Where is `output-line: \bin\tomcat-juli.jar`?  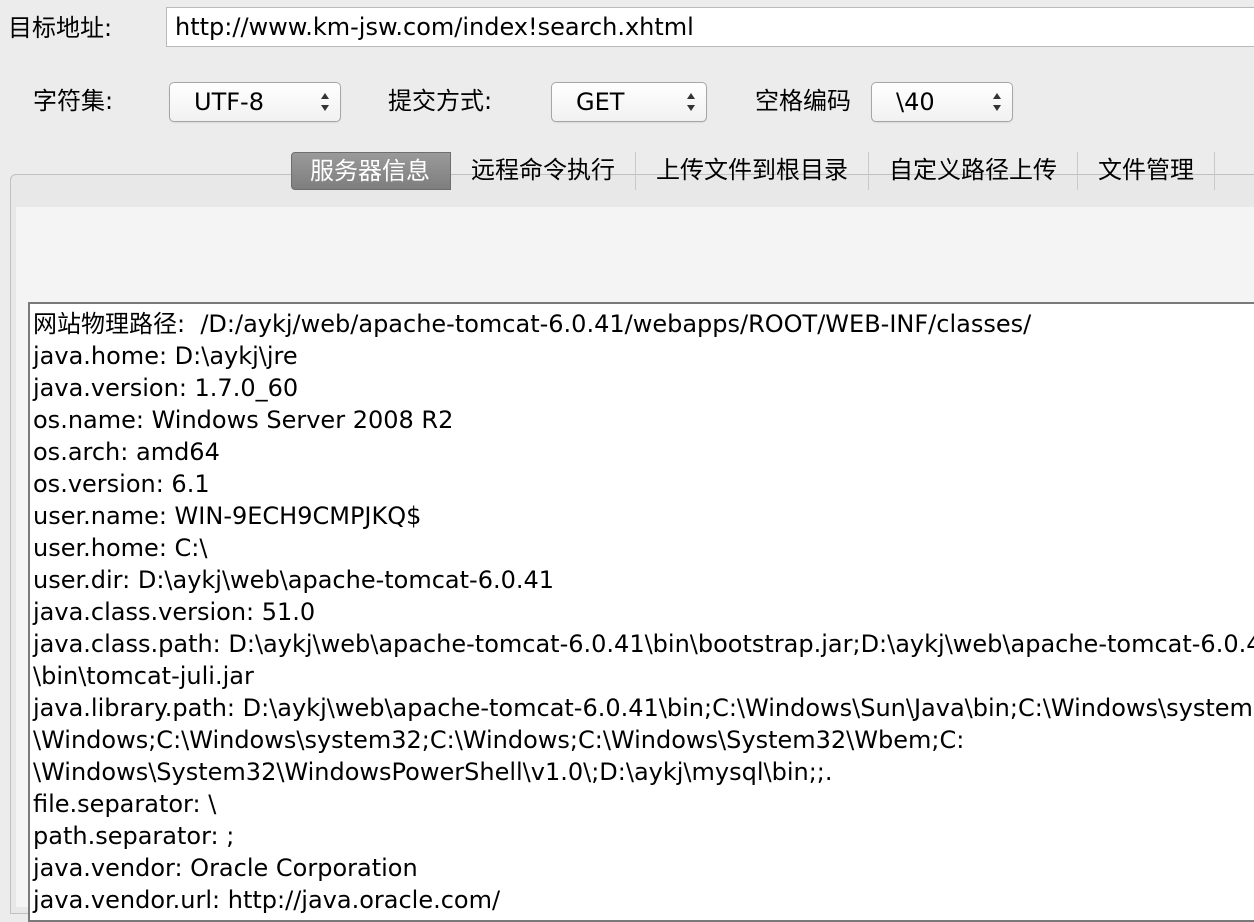 output-line: \bin\tomcat-juli.jar is located at coordinates (143, 676).